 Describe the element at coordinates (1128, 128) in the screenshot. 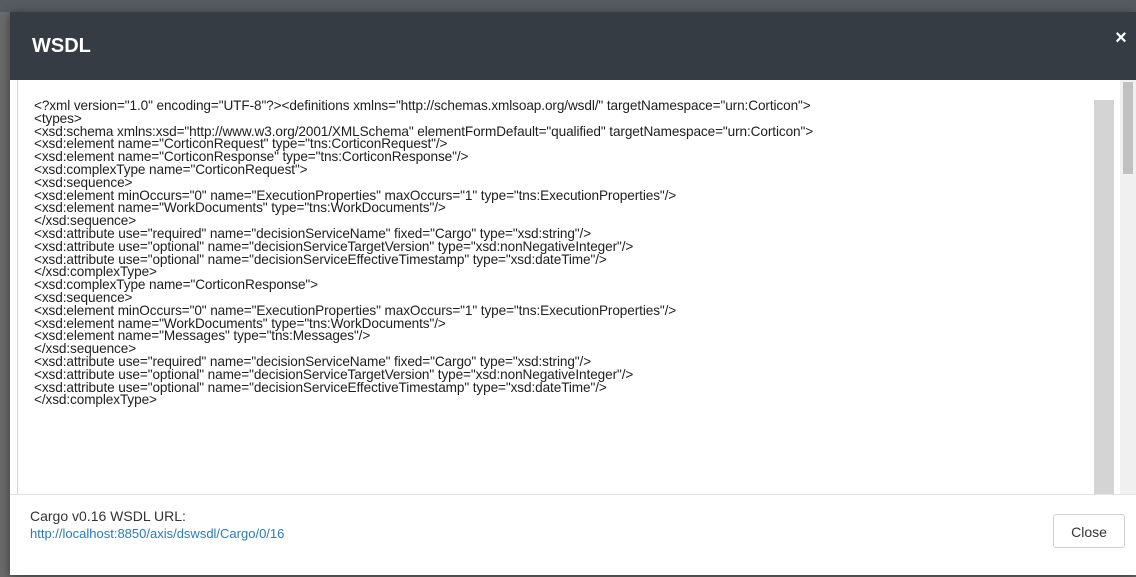

I see `modal-scrollbar-thumb` at that location.